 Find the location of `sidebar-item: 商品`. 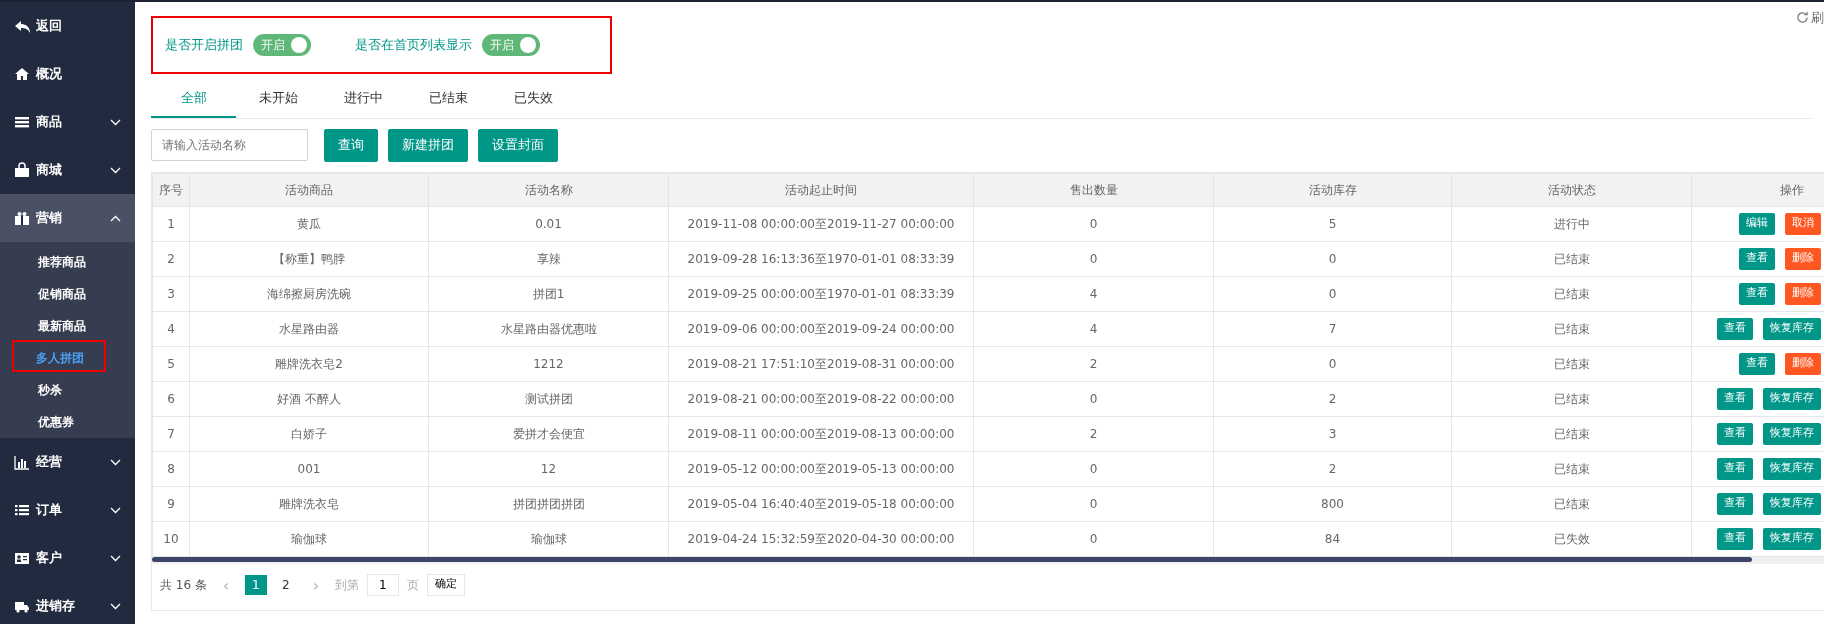

sidebar-item: 商品 is located at coordinates (67, 122).